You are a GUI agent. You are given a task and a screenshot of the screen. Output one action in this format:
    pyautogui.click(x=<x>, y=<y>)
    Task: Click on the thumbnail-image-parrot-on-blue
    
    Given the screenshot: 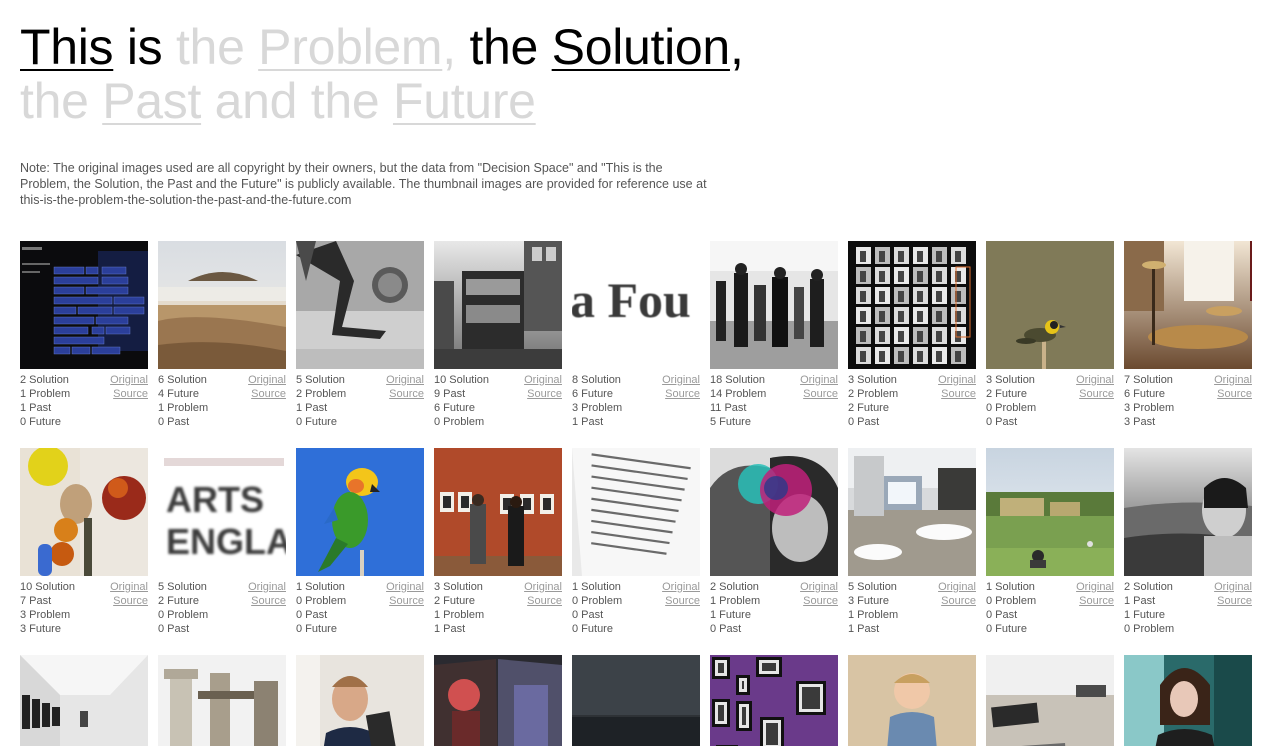 What is the action you would take?
    pyautogui.click(x=360, y=512)
    